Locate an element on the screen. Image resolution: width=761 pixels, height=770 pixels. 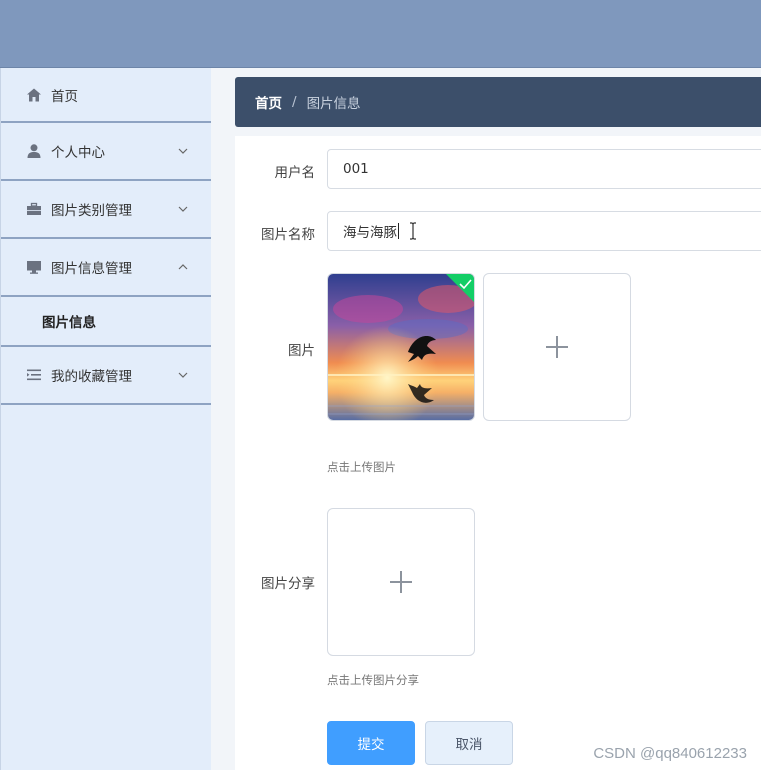
sidebar-item-label: 图片类别管理 is located at coordinates (91, 211).